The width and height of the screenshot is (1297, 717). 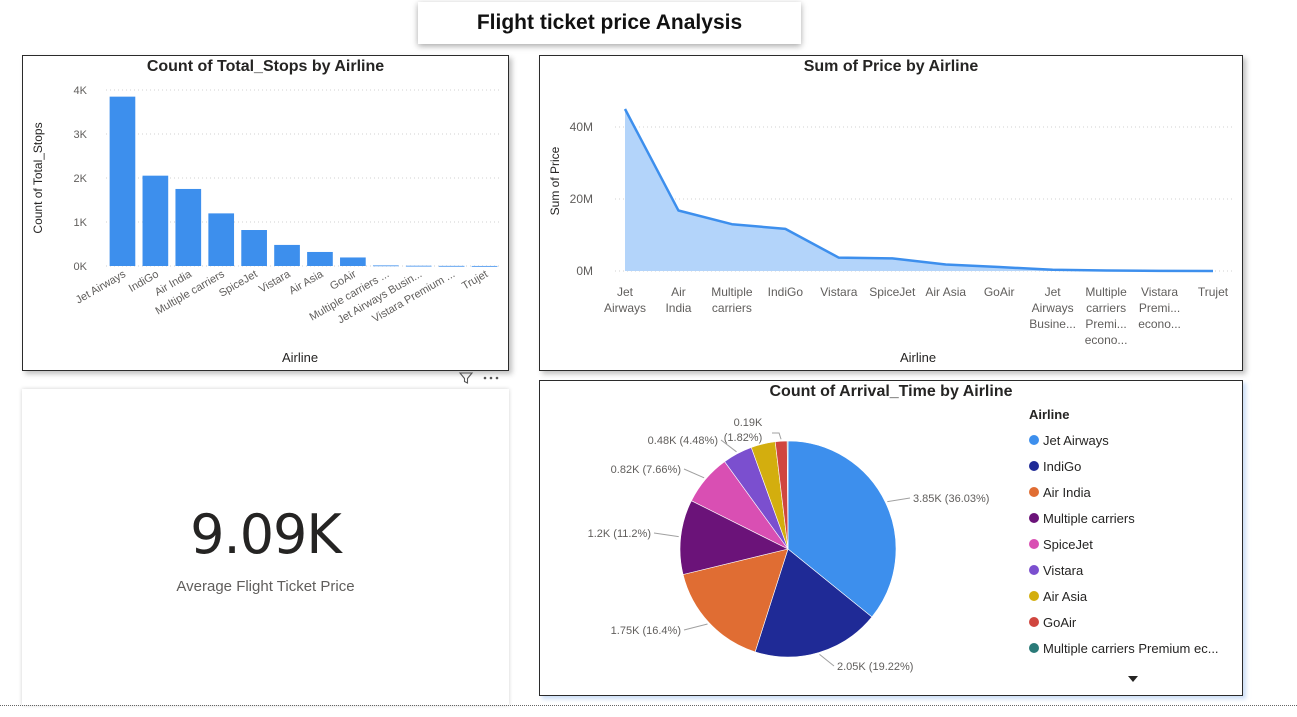 What do you see at coordinates (1068, 544) in the screenshot?
I see `legend-label: SpiceJet` at bounding box center [1068, 544].